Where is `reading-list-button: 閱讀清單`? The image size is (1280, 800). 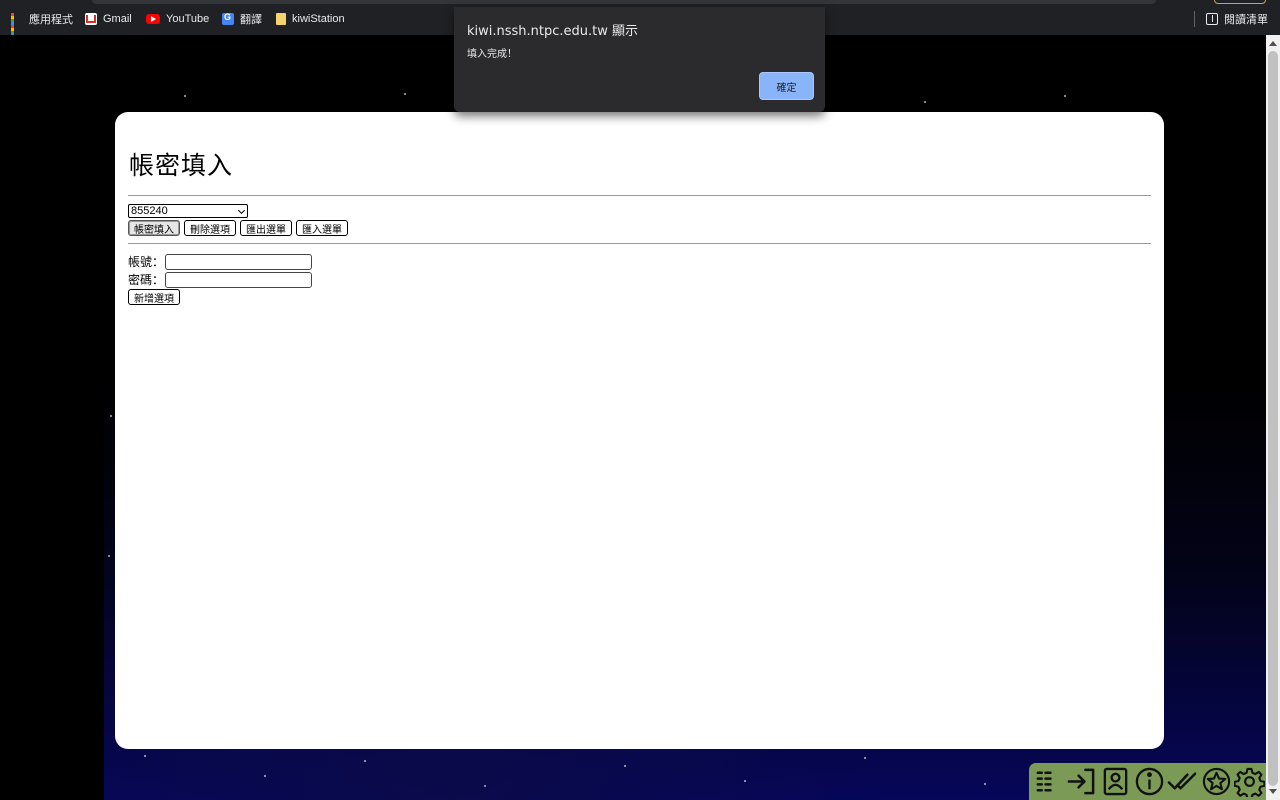 reading-list-button: 閱讀清單 is located at coordinates (1237, 19).